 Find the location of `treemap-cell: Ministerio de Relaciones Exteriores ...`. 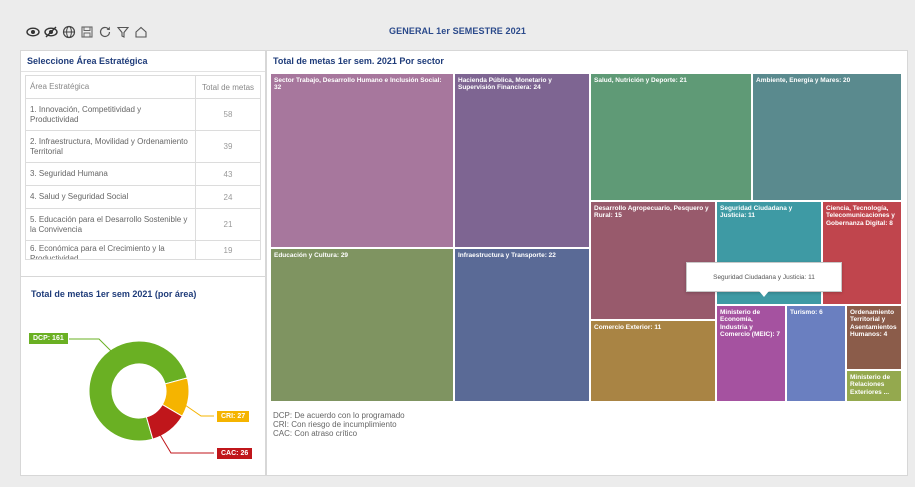

treemap-cell: Ministerio de Relaciones Exteriores ... is located at coordinates (874, 386).